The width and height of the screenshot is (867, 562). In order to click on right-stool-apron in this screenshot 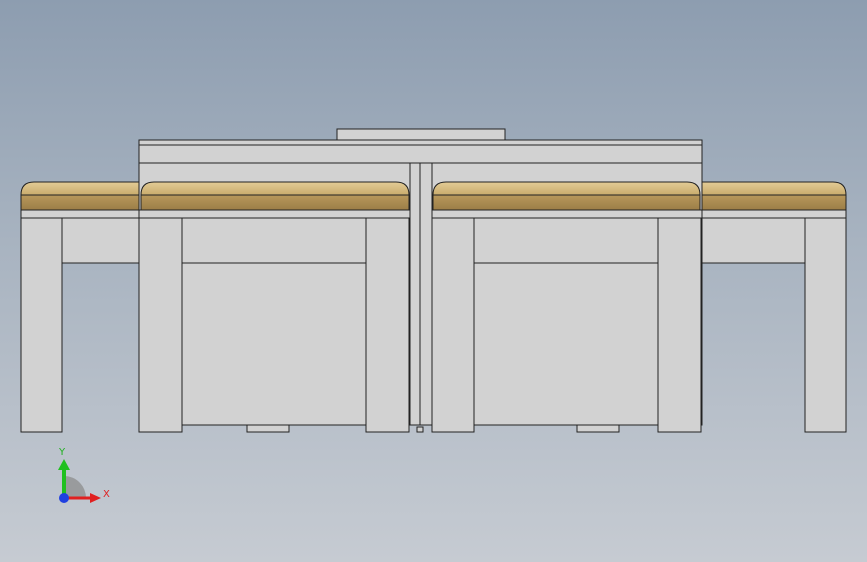, I will do `click(774, 214)`.